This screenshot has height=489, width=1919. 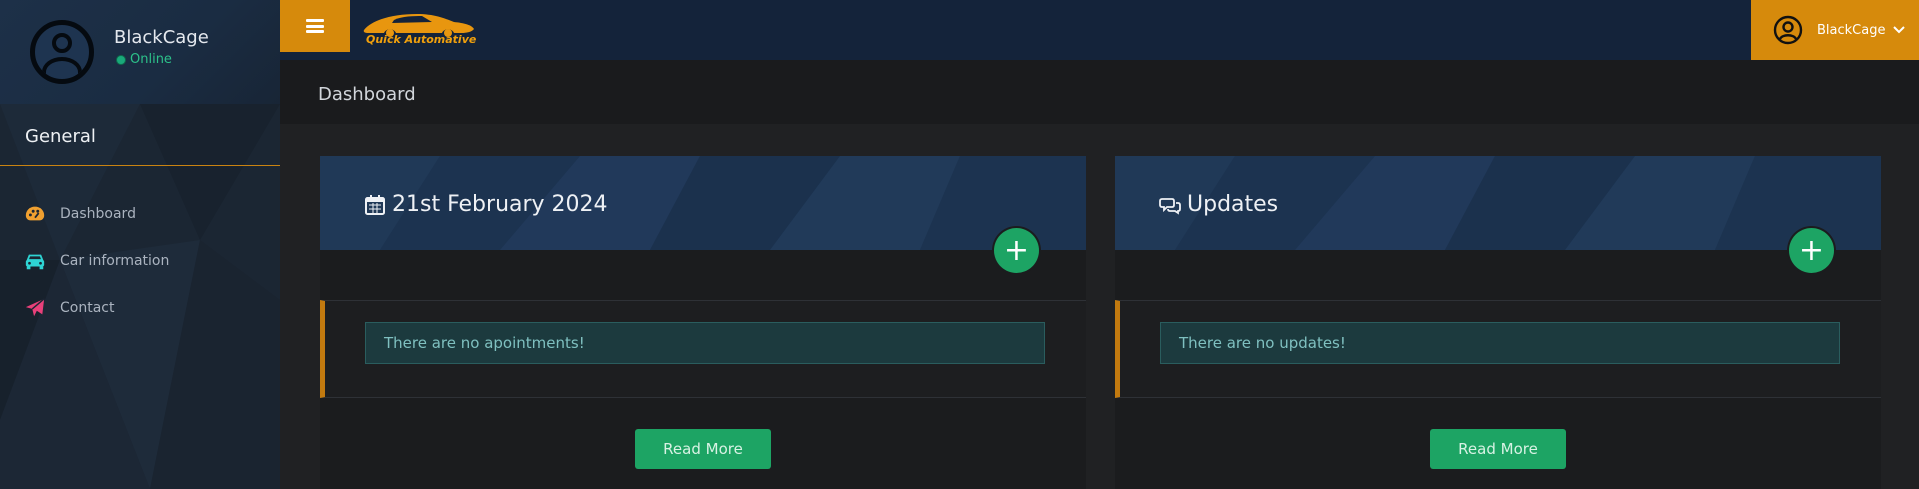 I want to click on card-header: Updates, so click(x=1498, y=203).